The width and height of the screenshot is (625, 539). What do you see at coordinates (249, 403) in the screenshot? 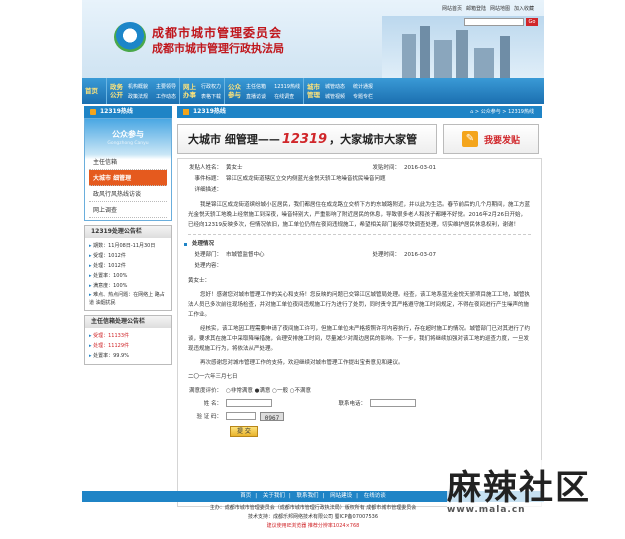
I see `name-input` at bounding box center [249, 403].